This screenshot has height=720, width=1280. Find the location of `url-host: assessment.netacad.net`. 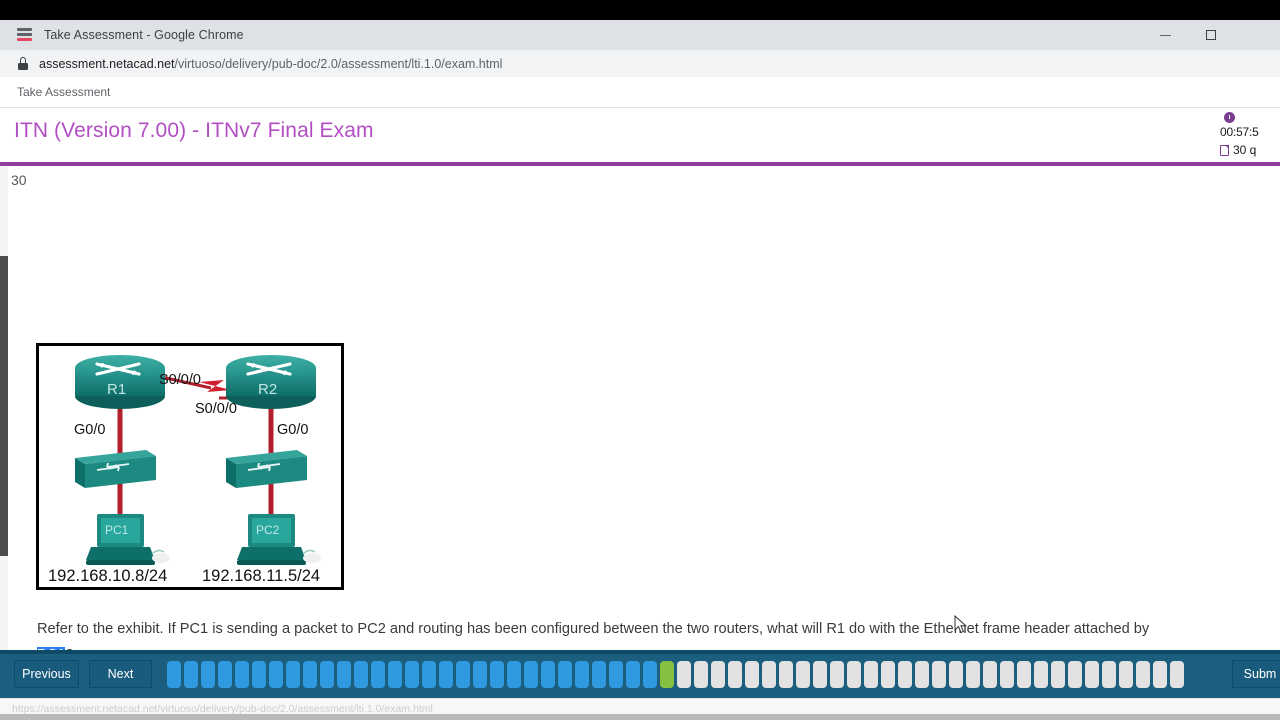

url-host: assessment.netacad.net is located at coordinates (107, 63).